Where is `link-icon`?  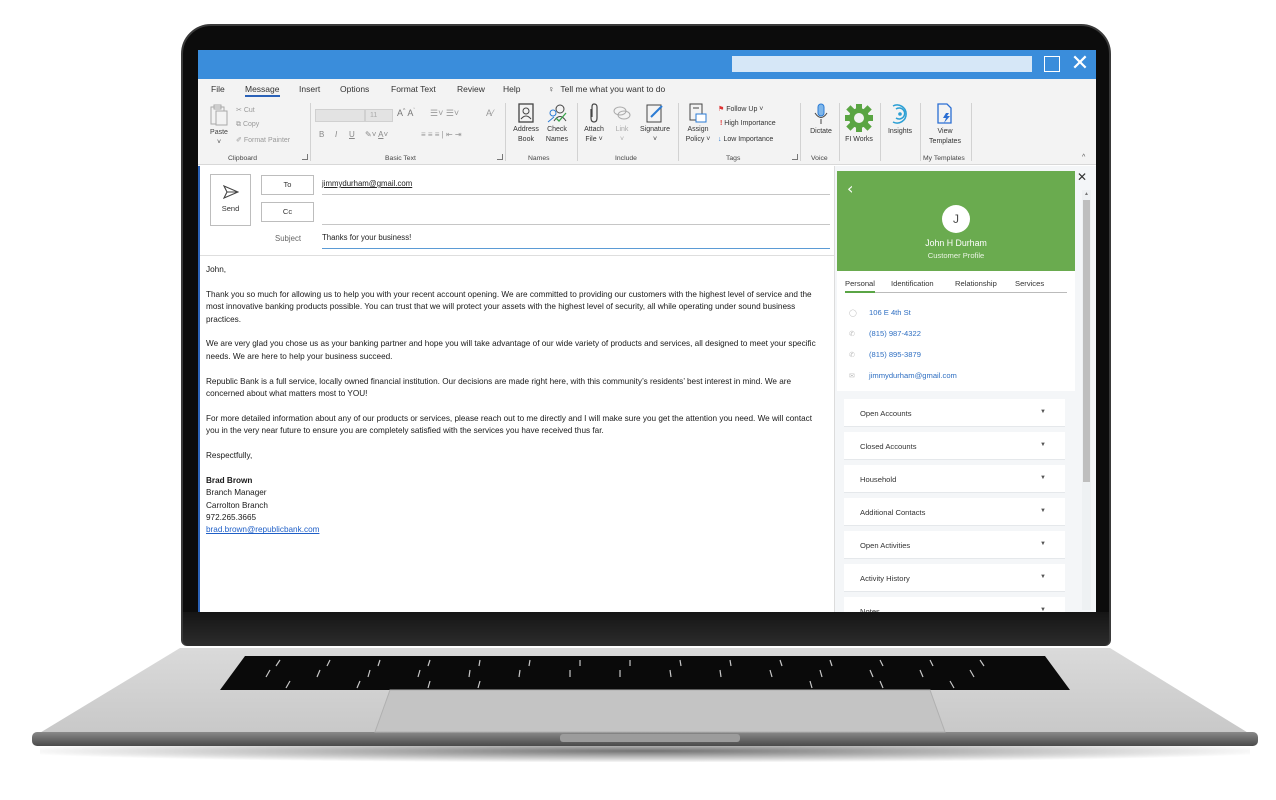 link-icon is located at coordinates (622, 113).